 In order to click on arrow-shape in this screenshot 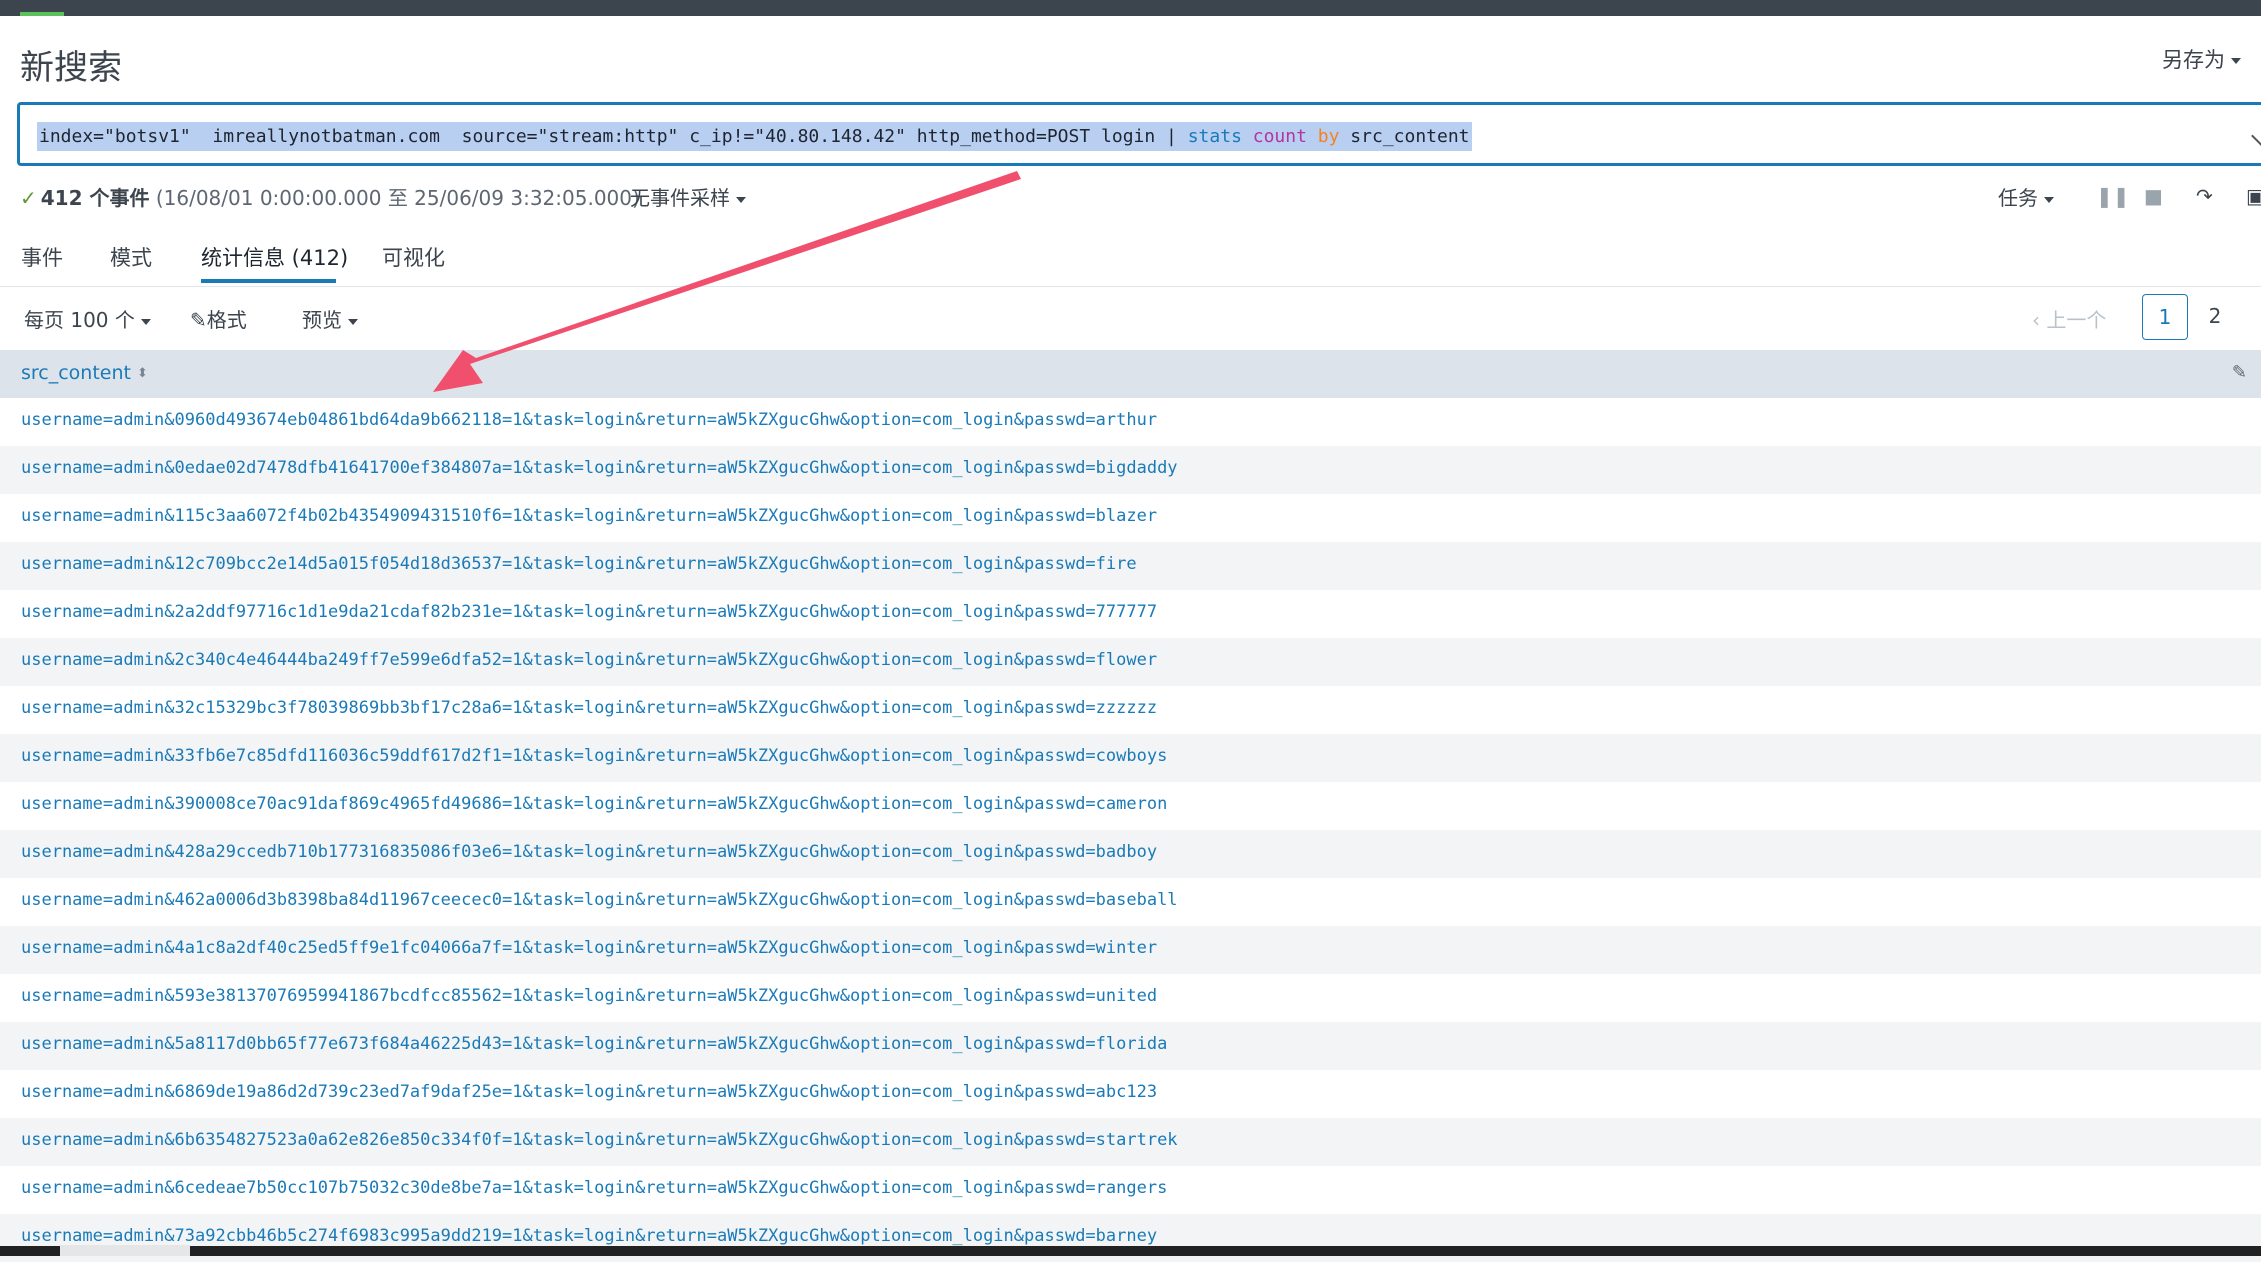, I will do `click(727, 281)`.